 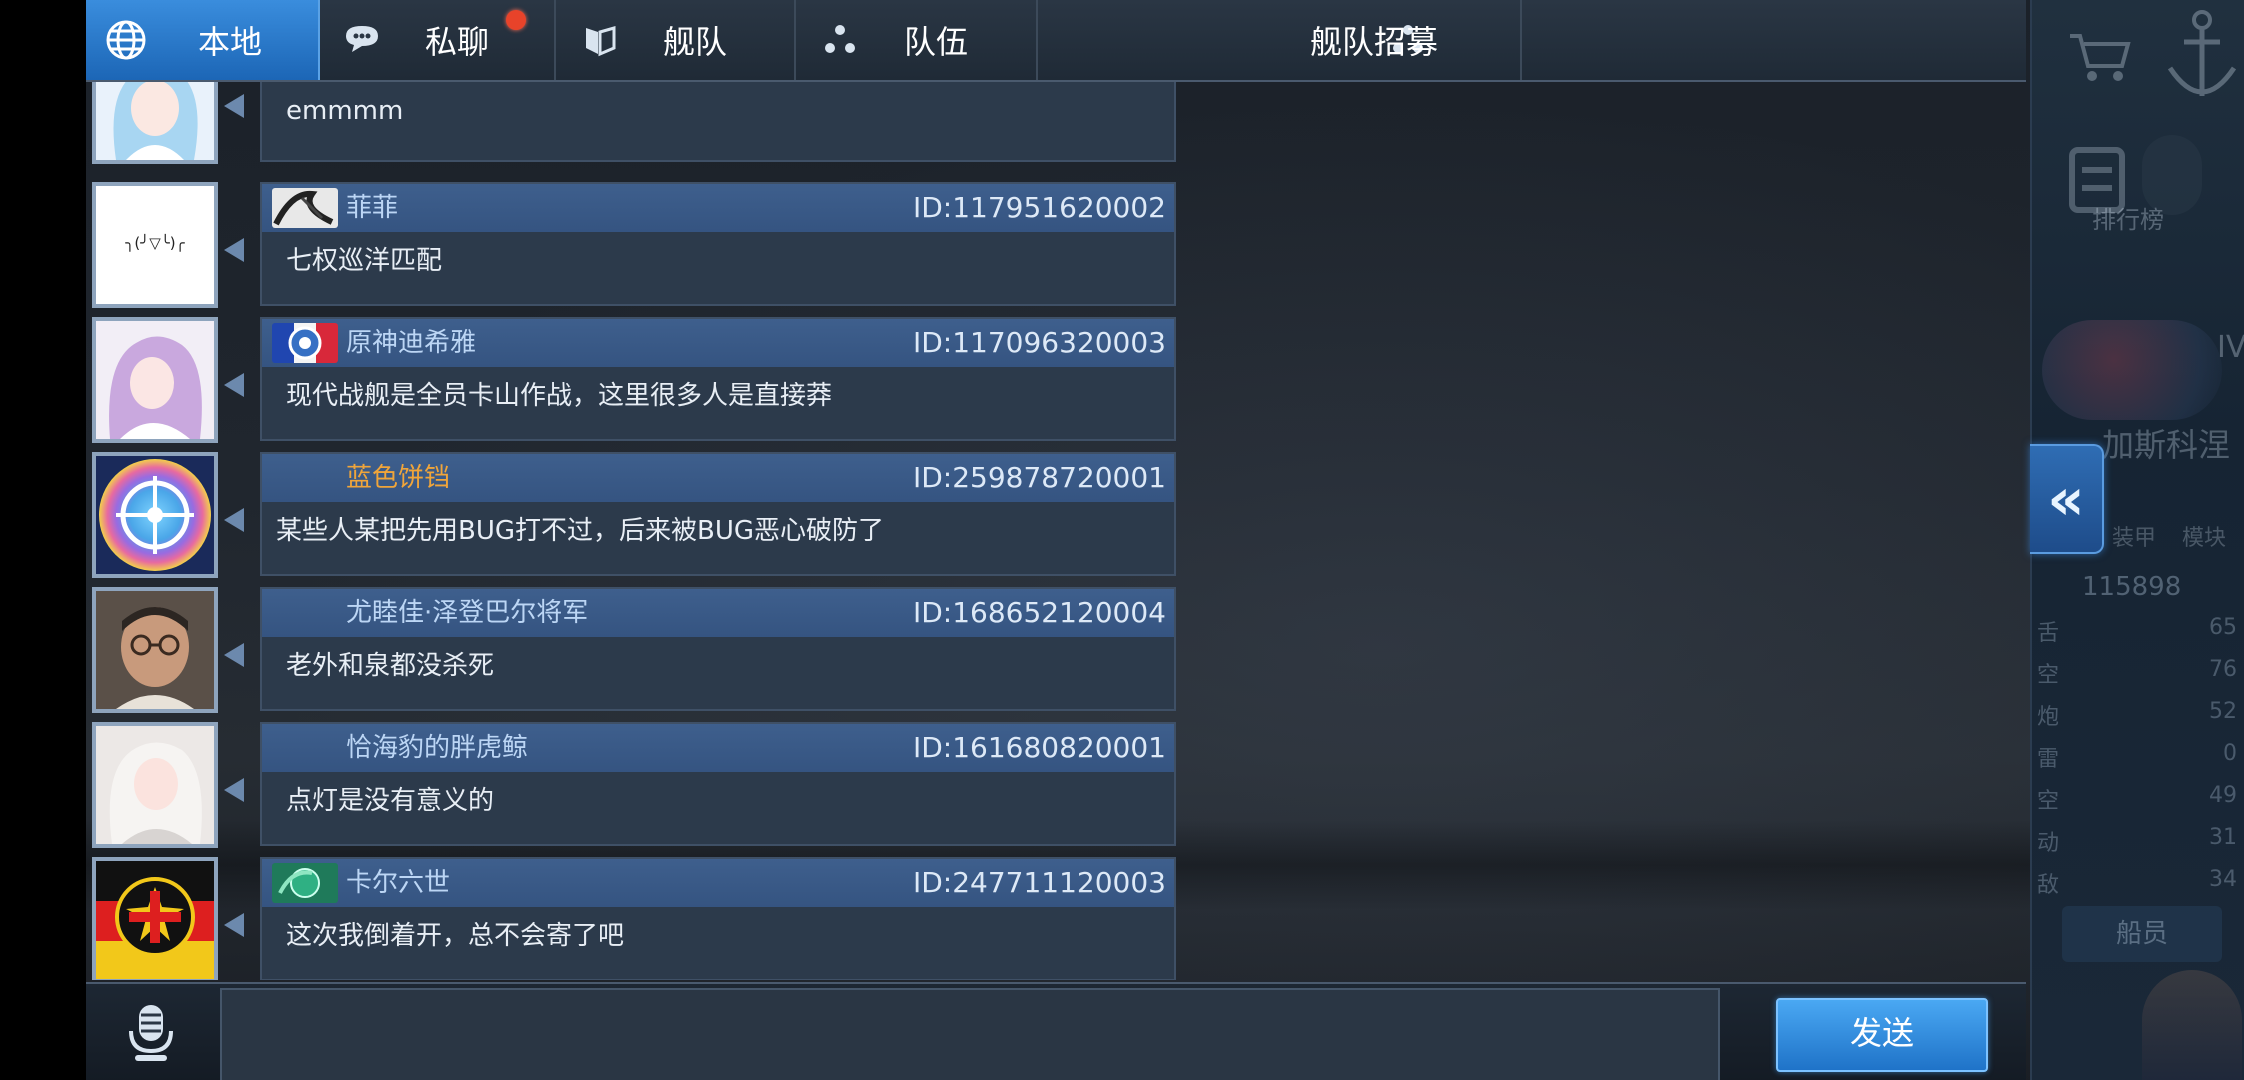 I want to click on tab-modules: 模块, so click(x=2204, y=536).